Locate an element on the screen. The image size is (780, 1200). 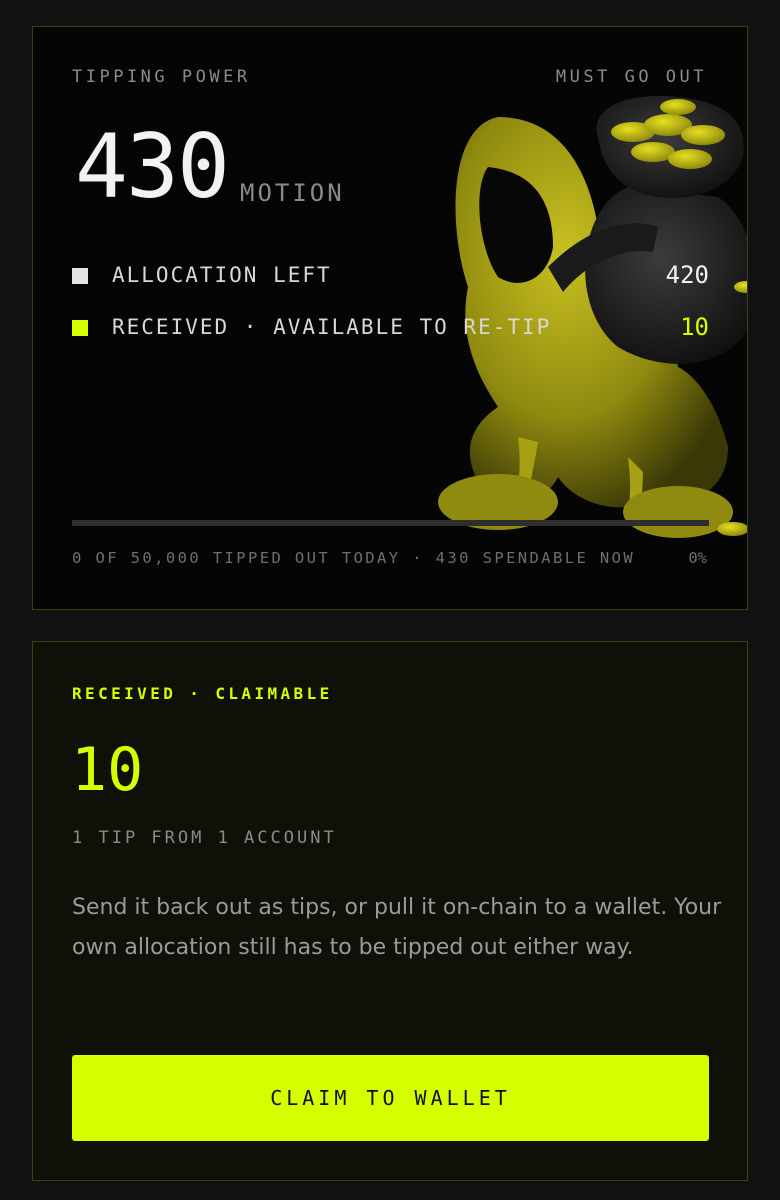
tipped-out-percent: 0% is located at coordinates (697, 558).